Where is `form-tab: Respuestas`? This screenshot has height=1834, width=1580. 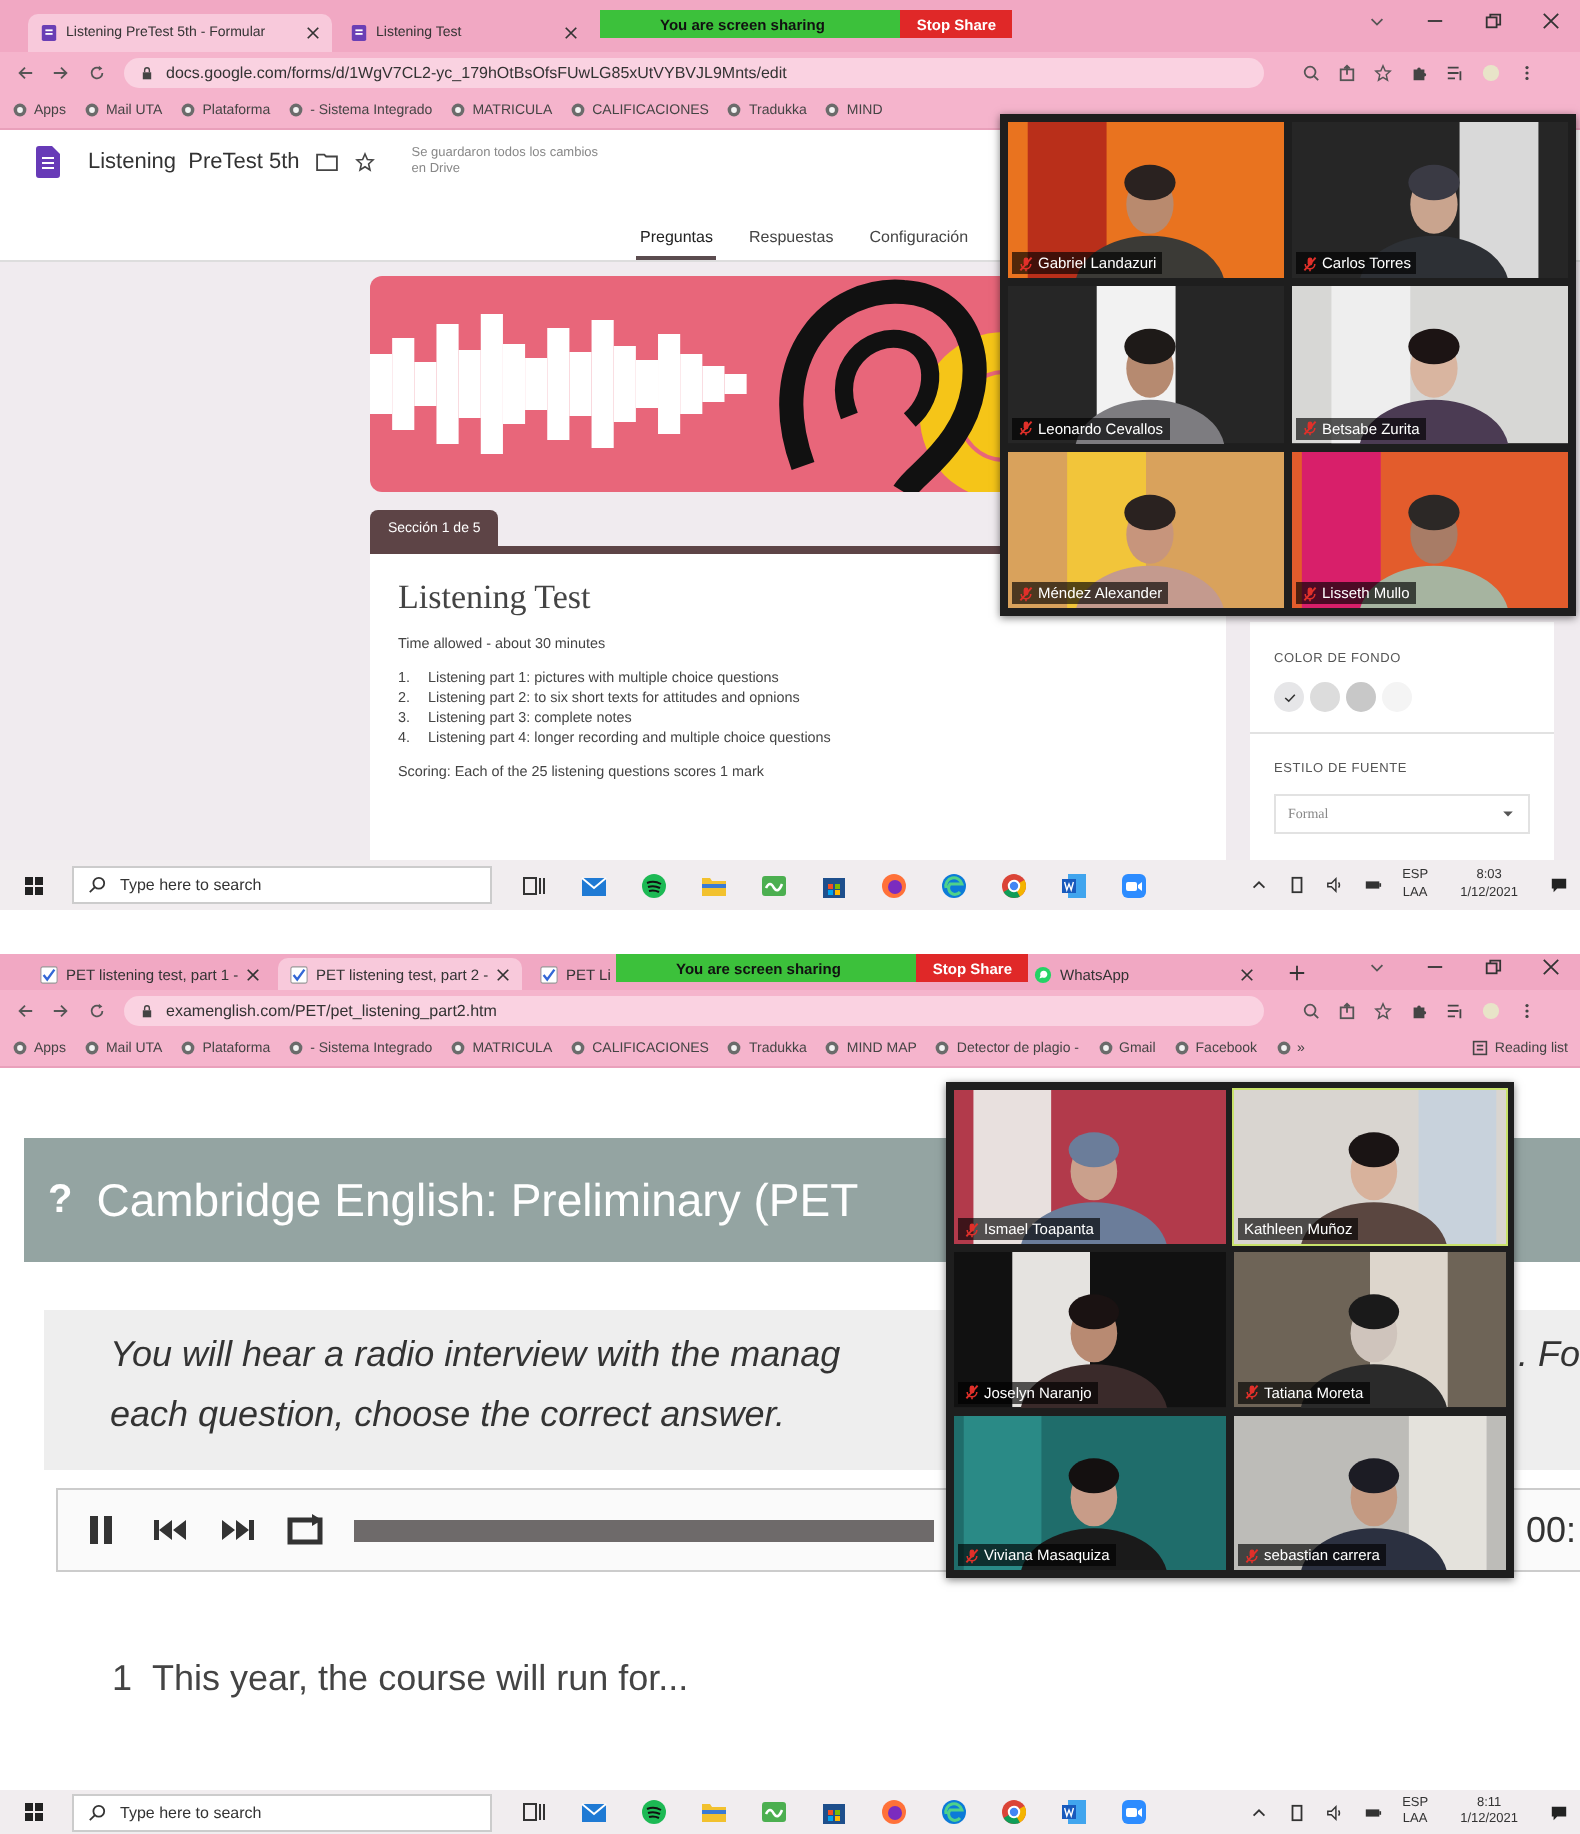
form-tab: Respuestas is located at coordinates (791, 244).